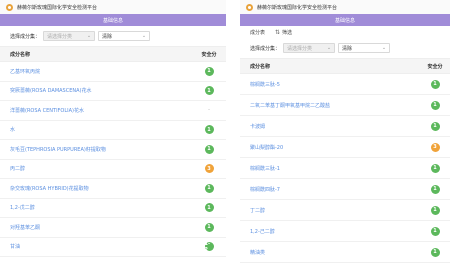 The image size is (450, 267). What do you see at coordinates (330, 105) in the screenshot?
I see `ingredient-name-link: 二氧二苯基丁酮甲氧基甲烷二乙酸盐` at bounding box center [330, 105].